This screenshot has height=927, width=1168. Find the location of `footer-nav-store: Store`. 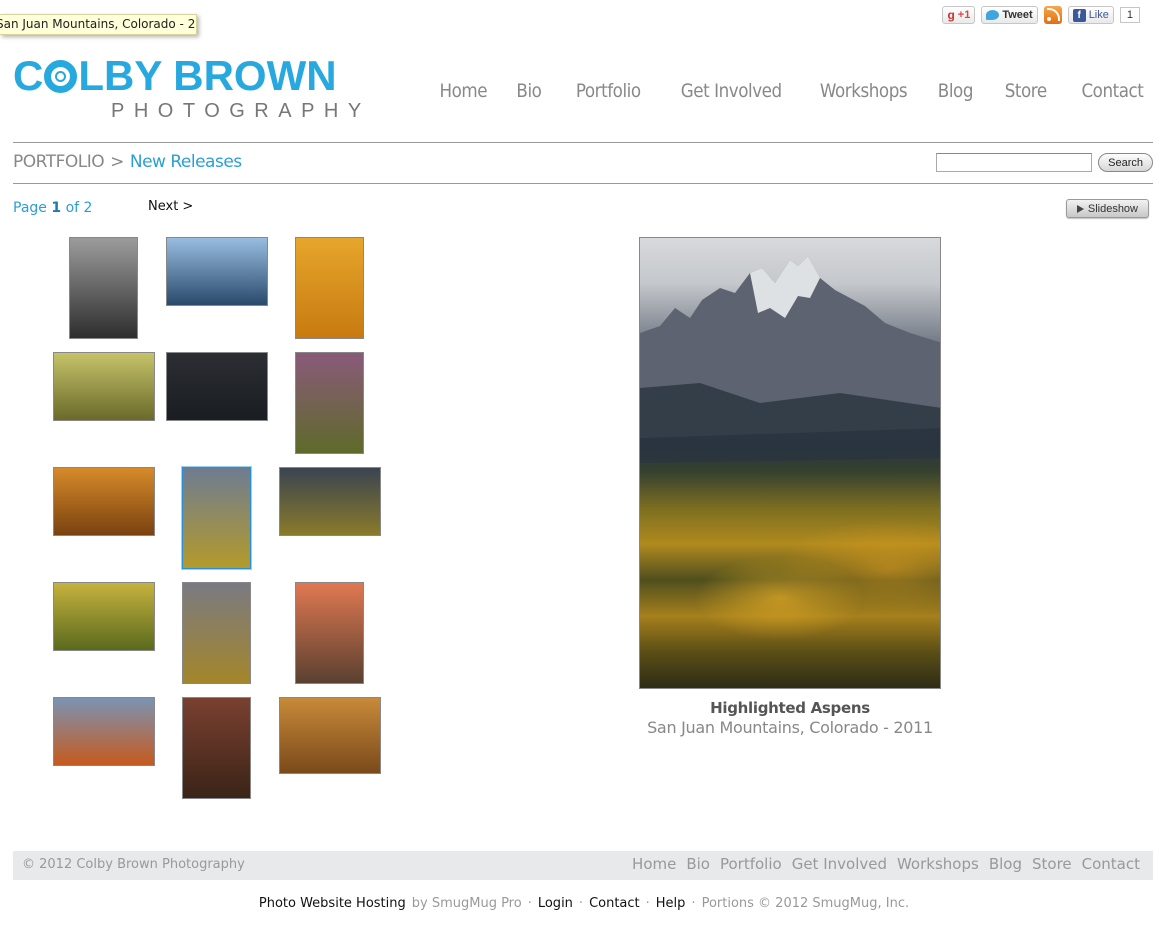

footer-nav-store: Store is located at coordinates (1052, 864).